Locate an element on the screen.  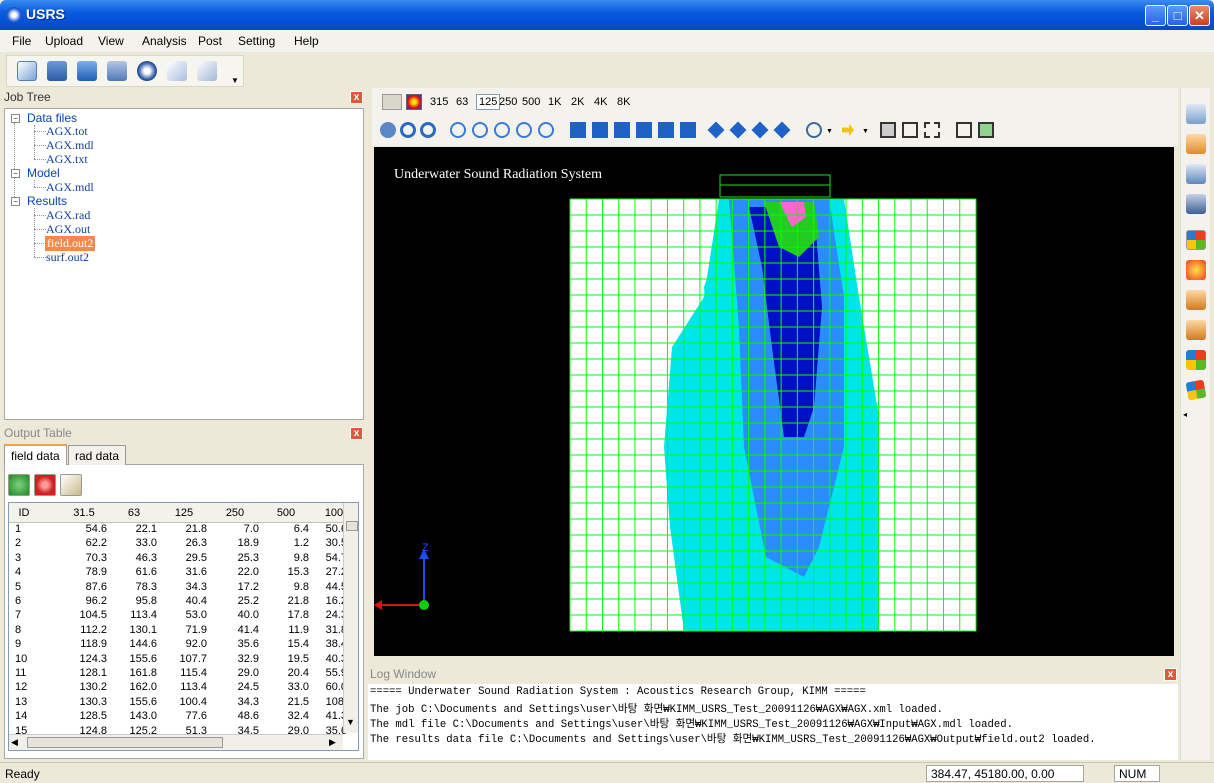
display-wire-icon is located at coordinates (910, 130).